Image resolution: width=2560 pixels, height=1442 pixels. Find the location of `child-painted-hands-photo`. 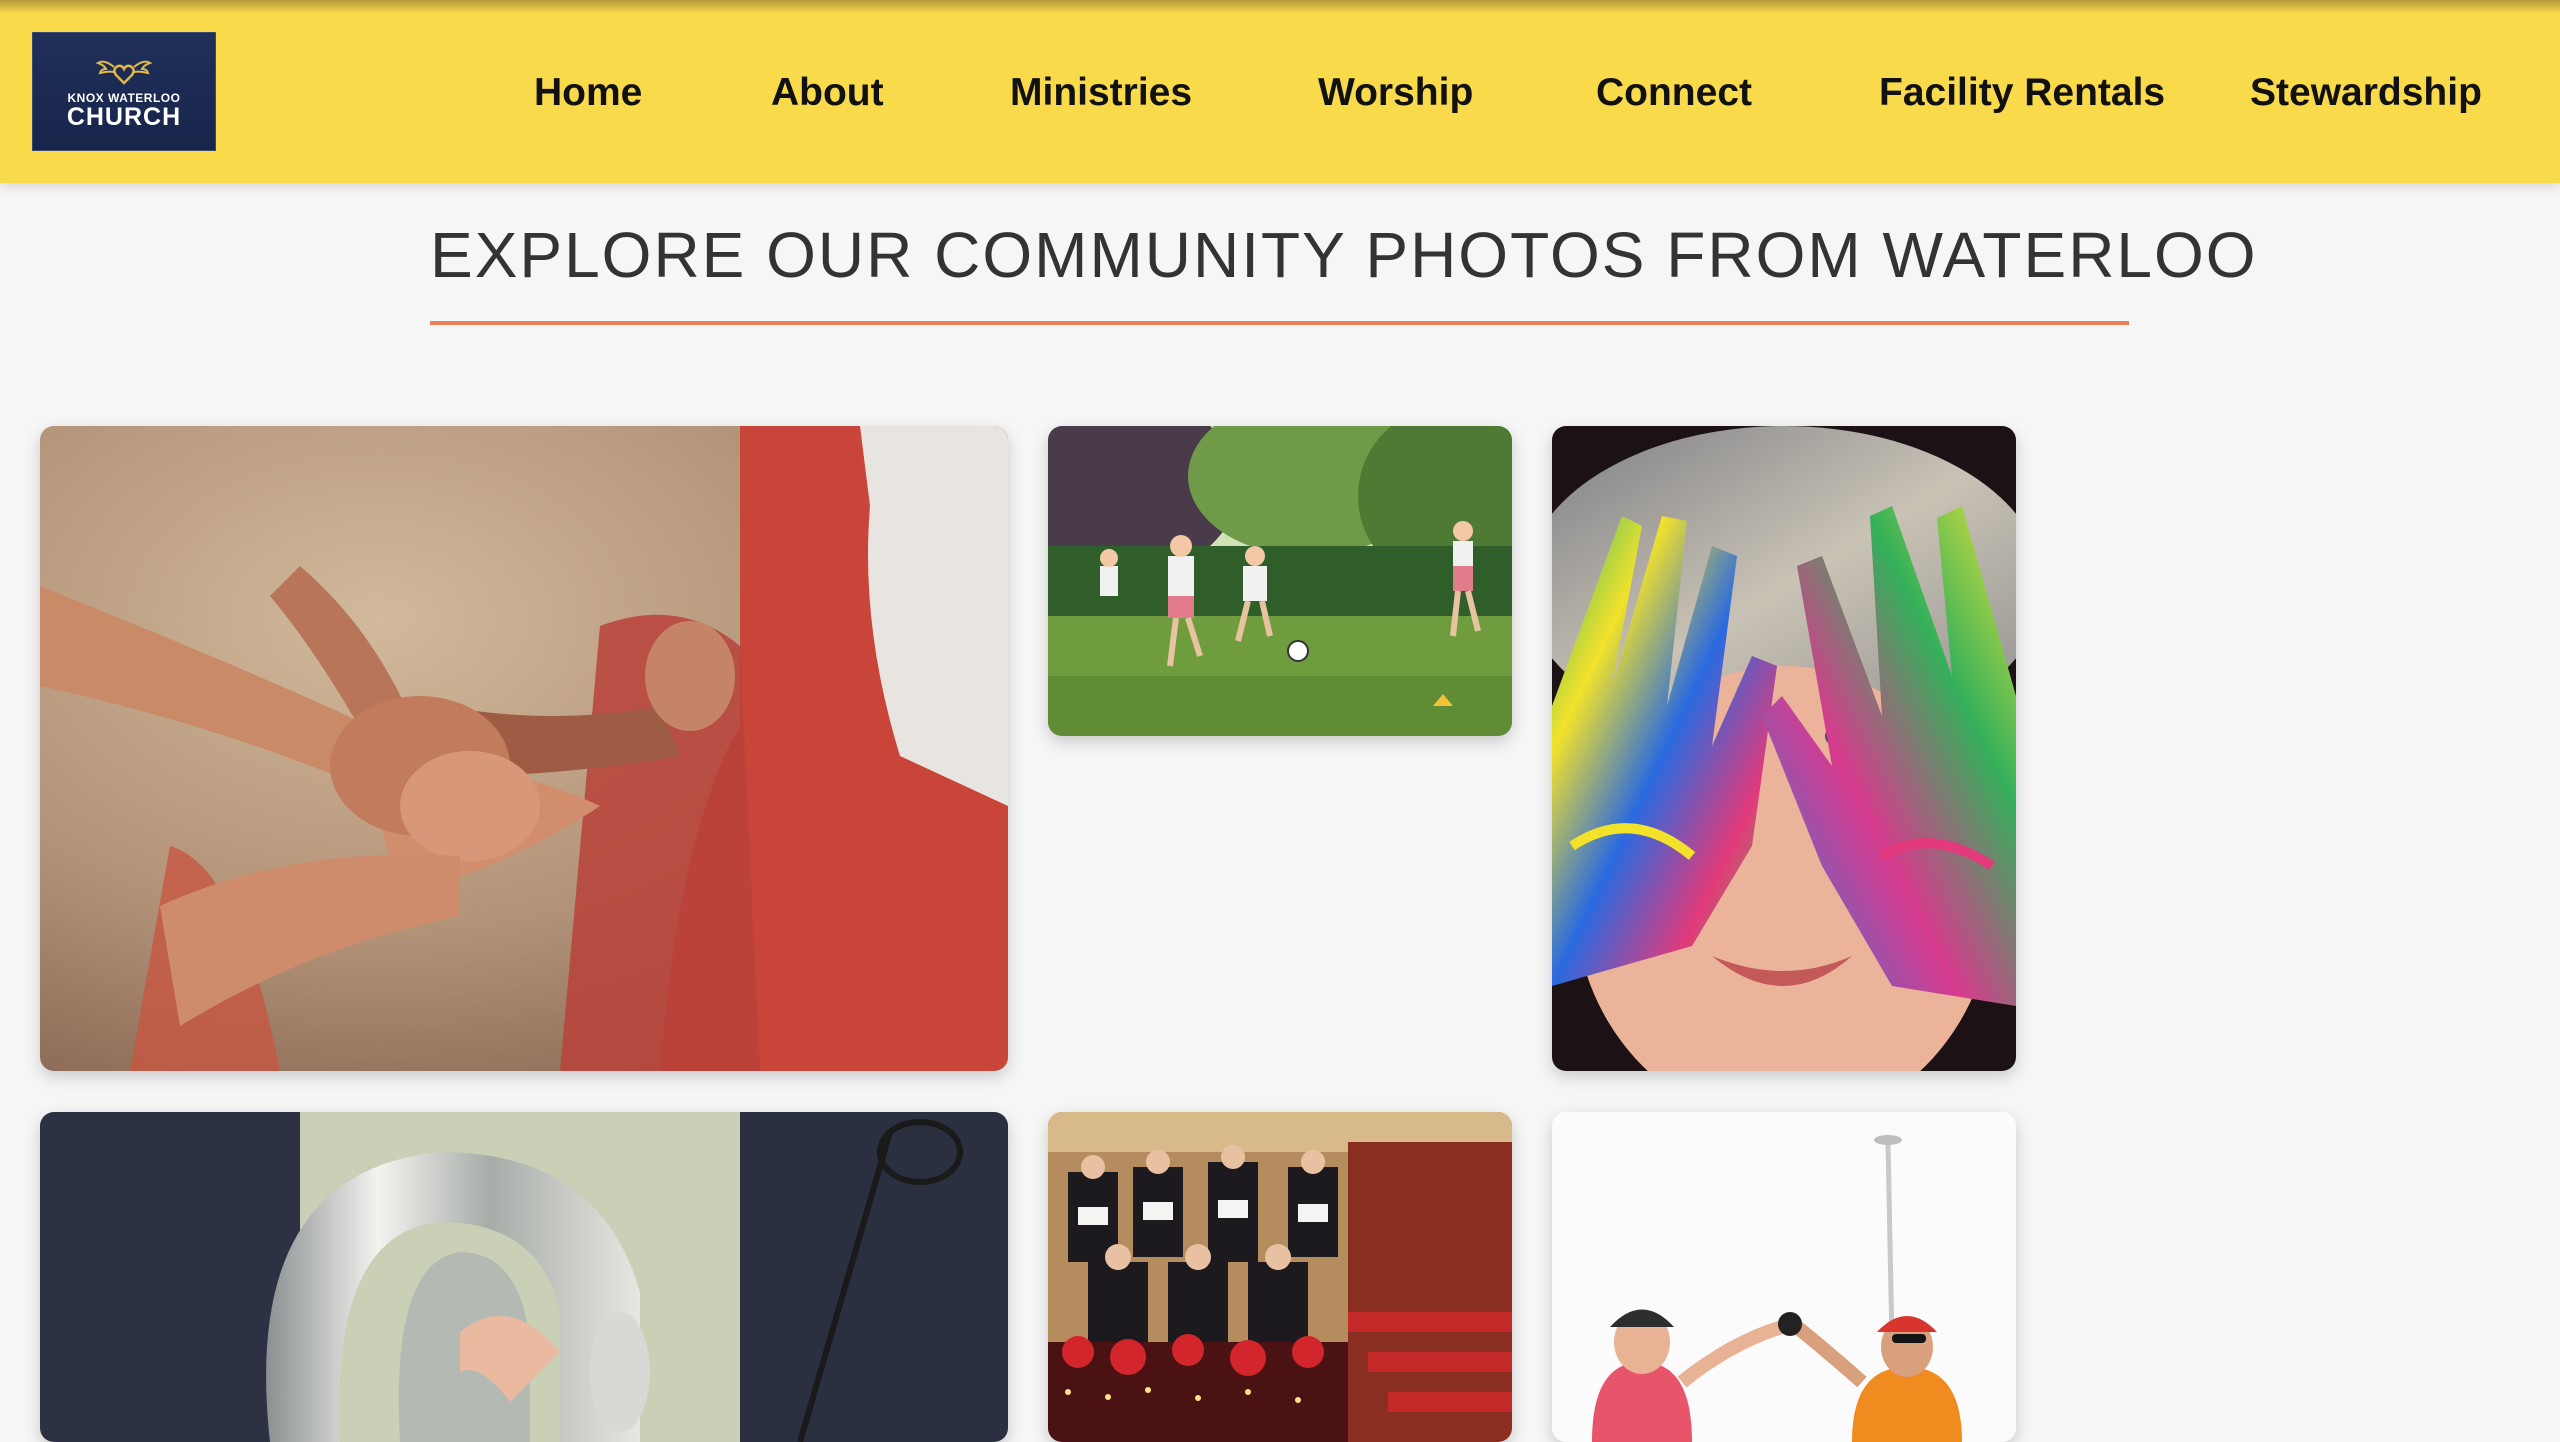

child-painted-hands-photo is located at coordinates (1784, 748).